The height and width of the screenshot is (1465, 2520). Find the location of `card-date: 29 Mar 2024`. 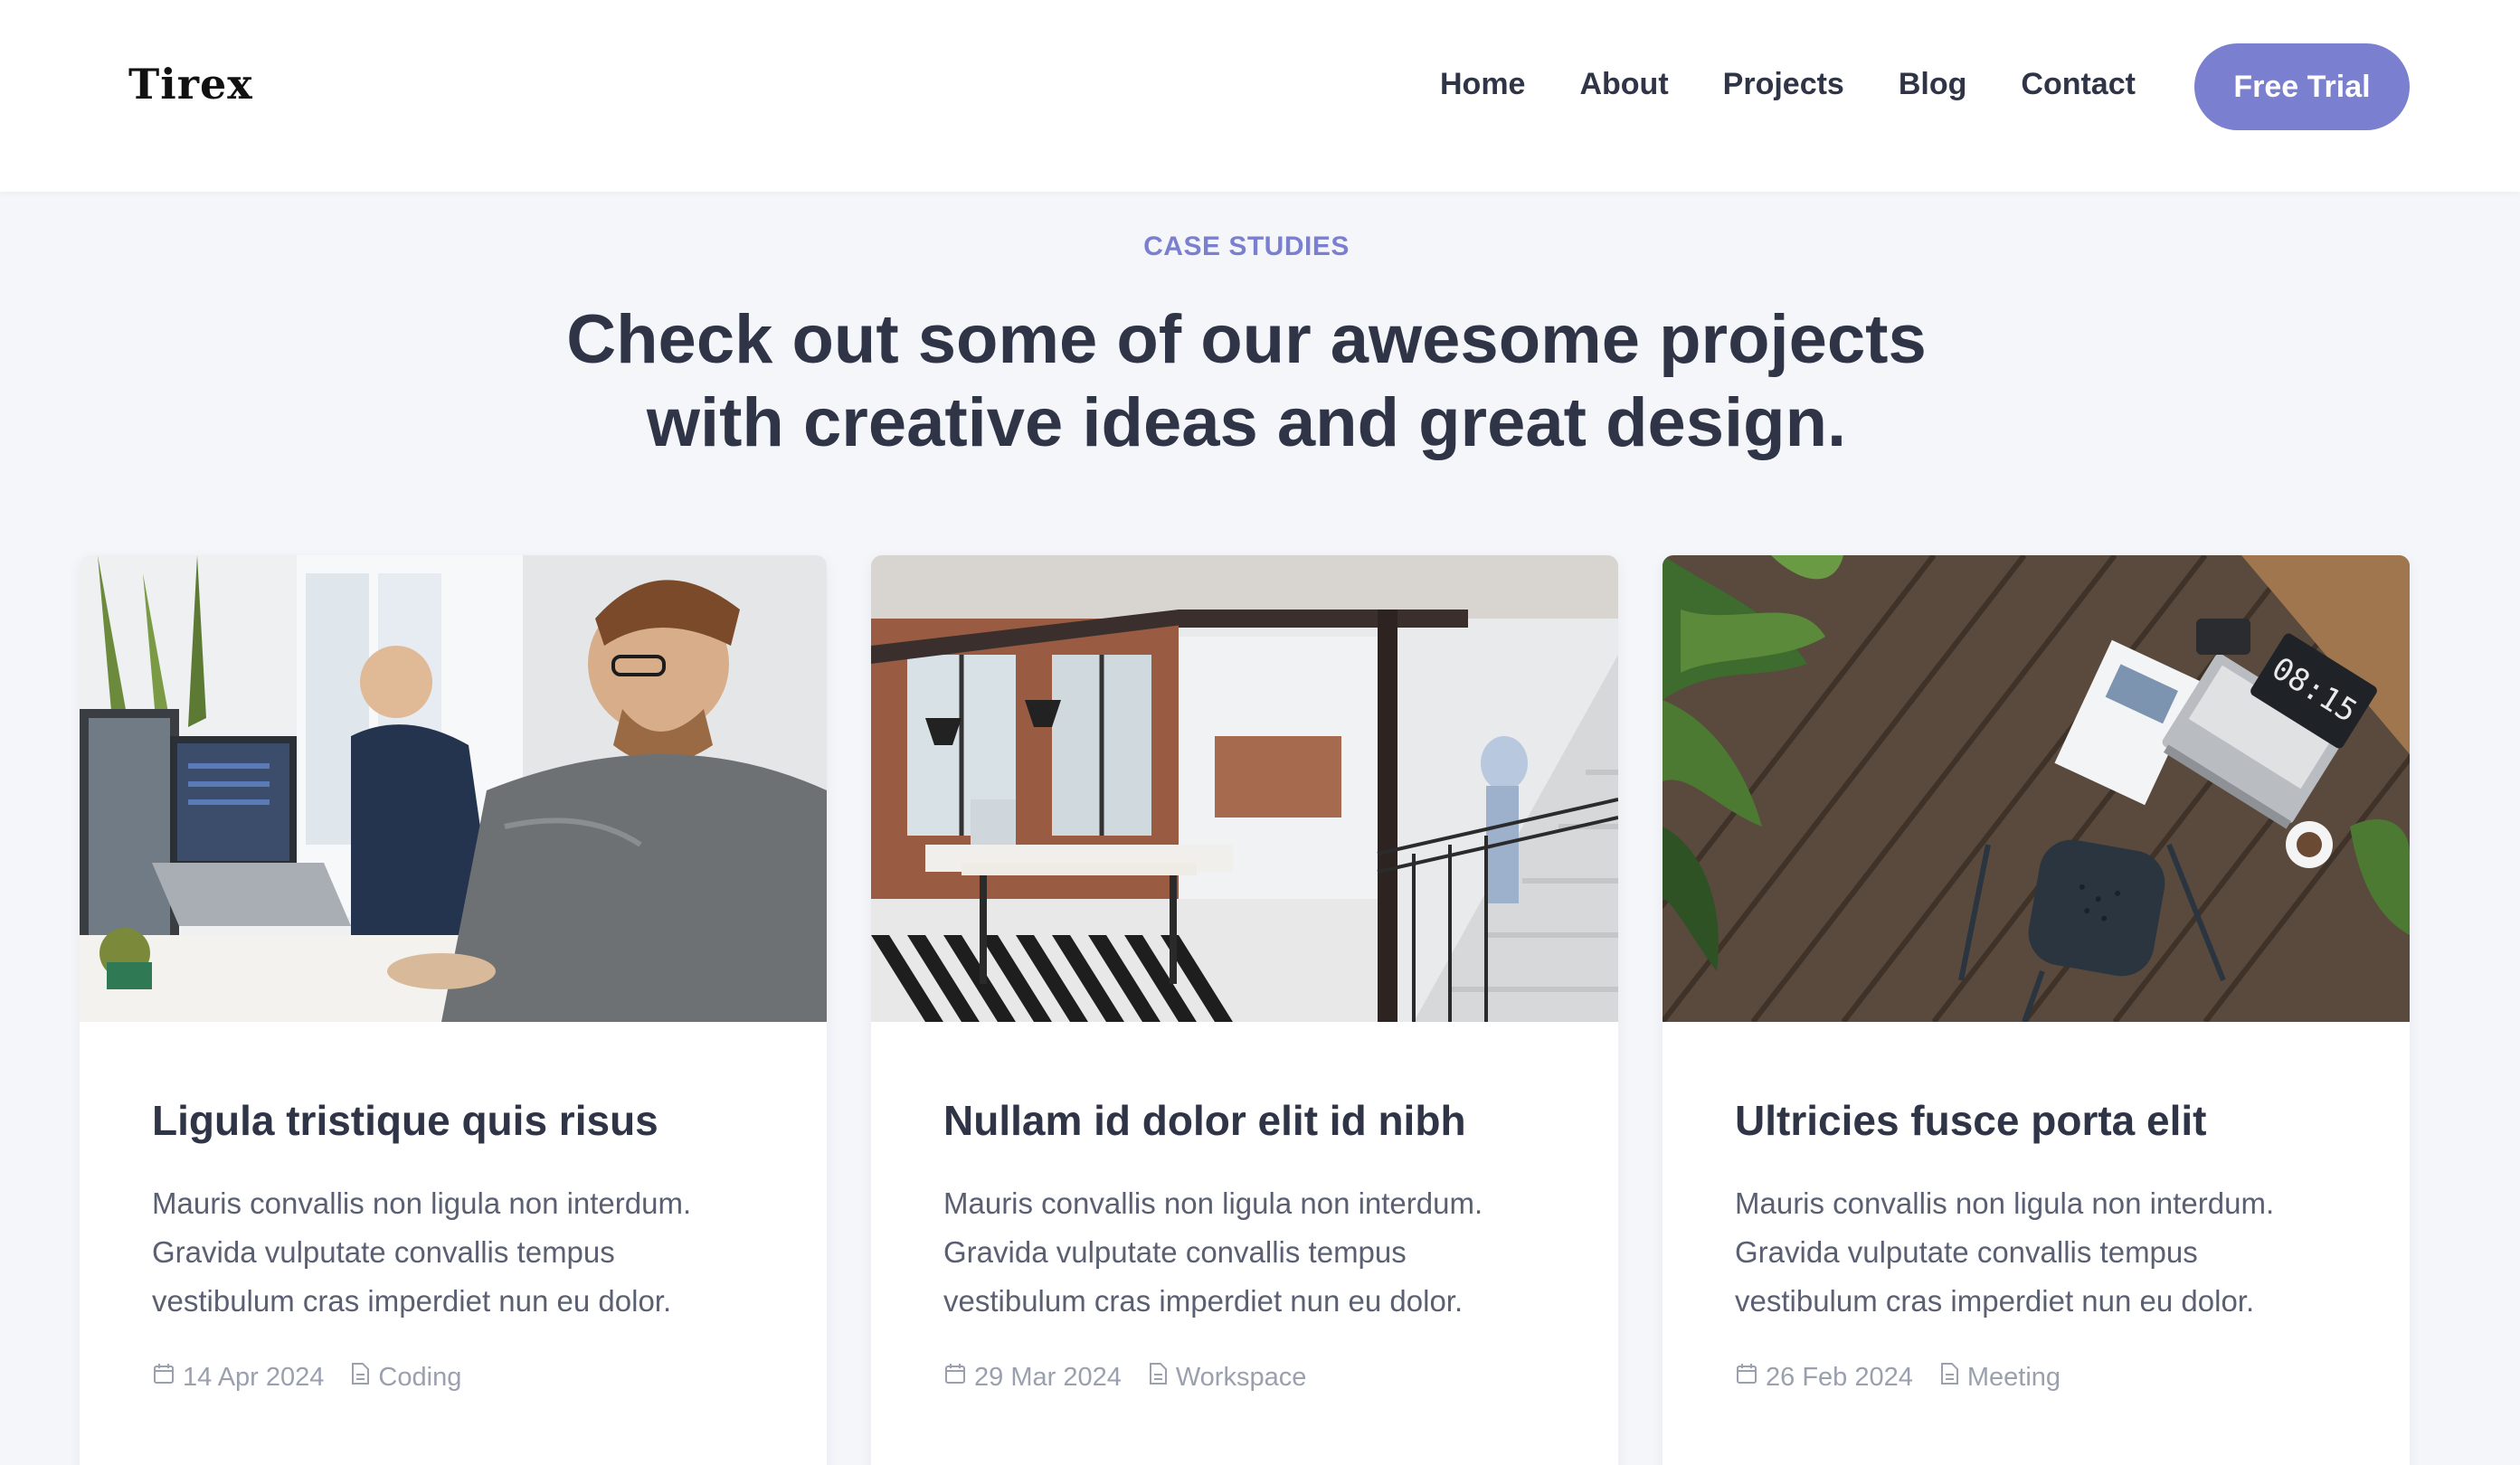

card-date: 29 Mar 2024 is located at coordinates (1048, 1377).